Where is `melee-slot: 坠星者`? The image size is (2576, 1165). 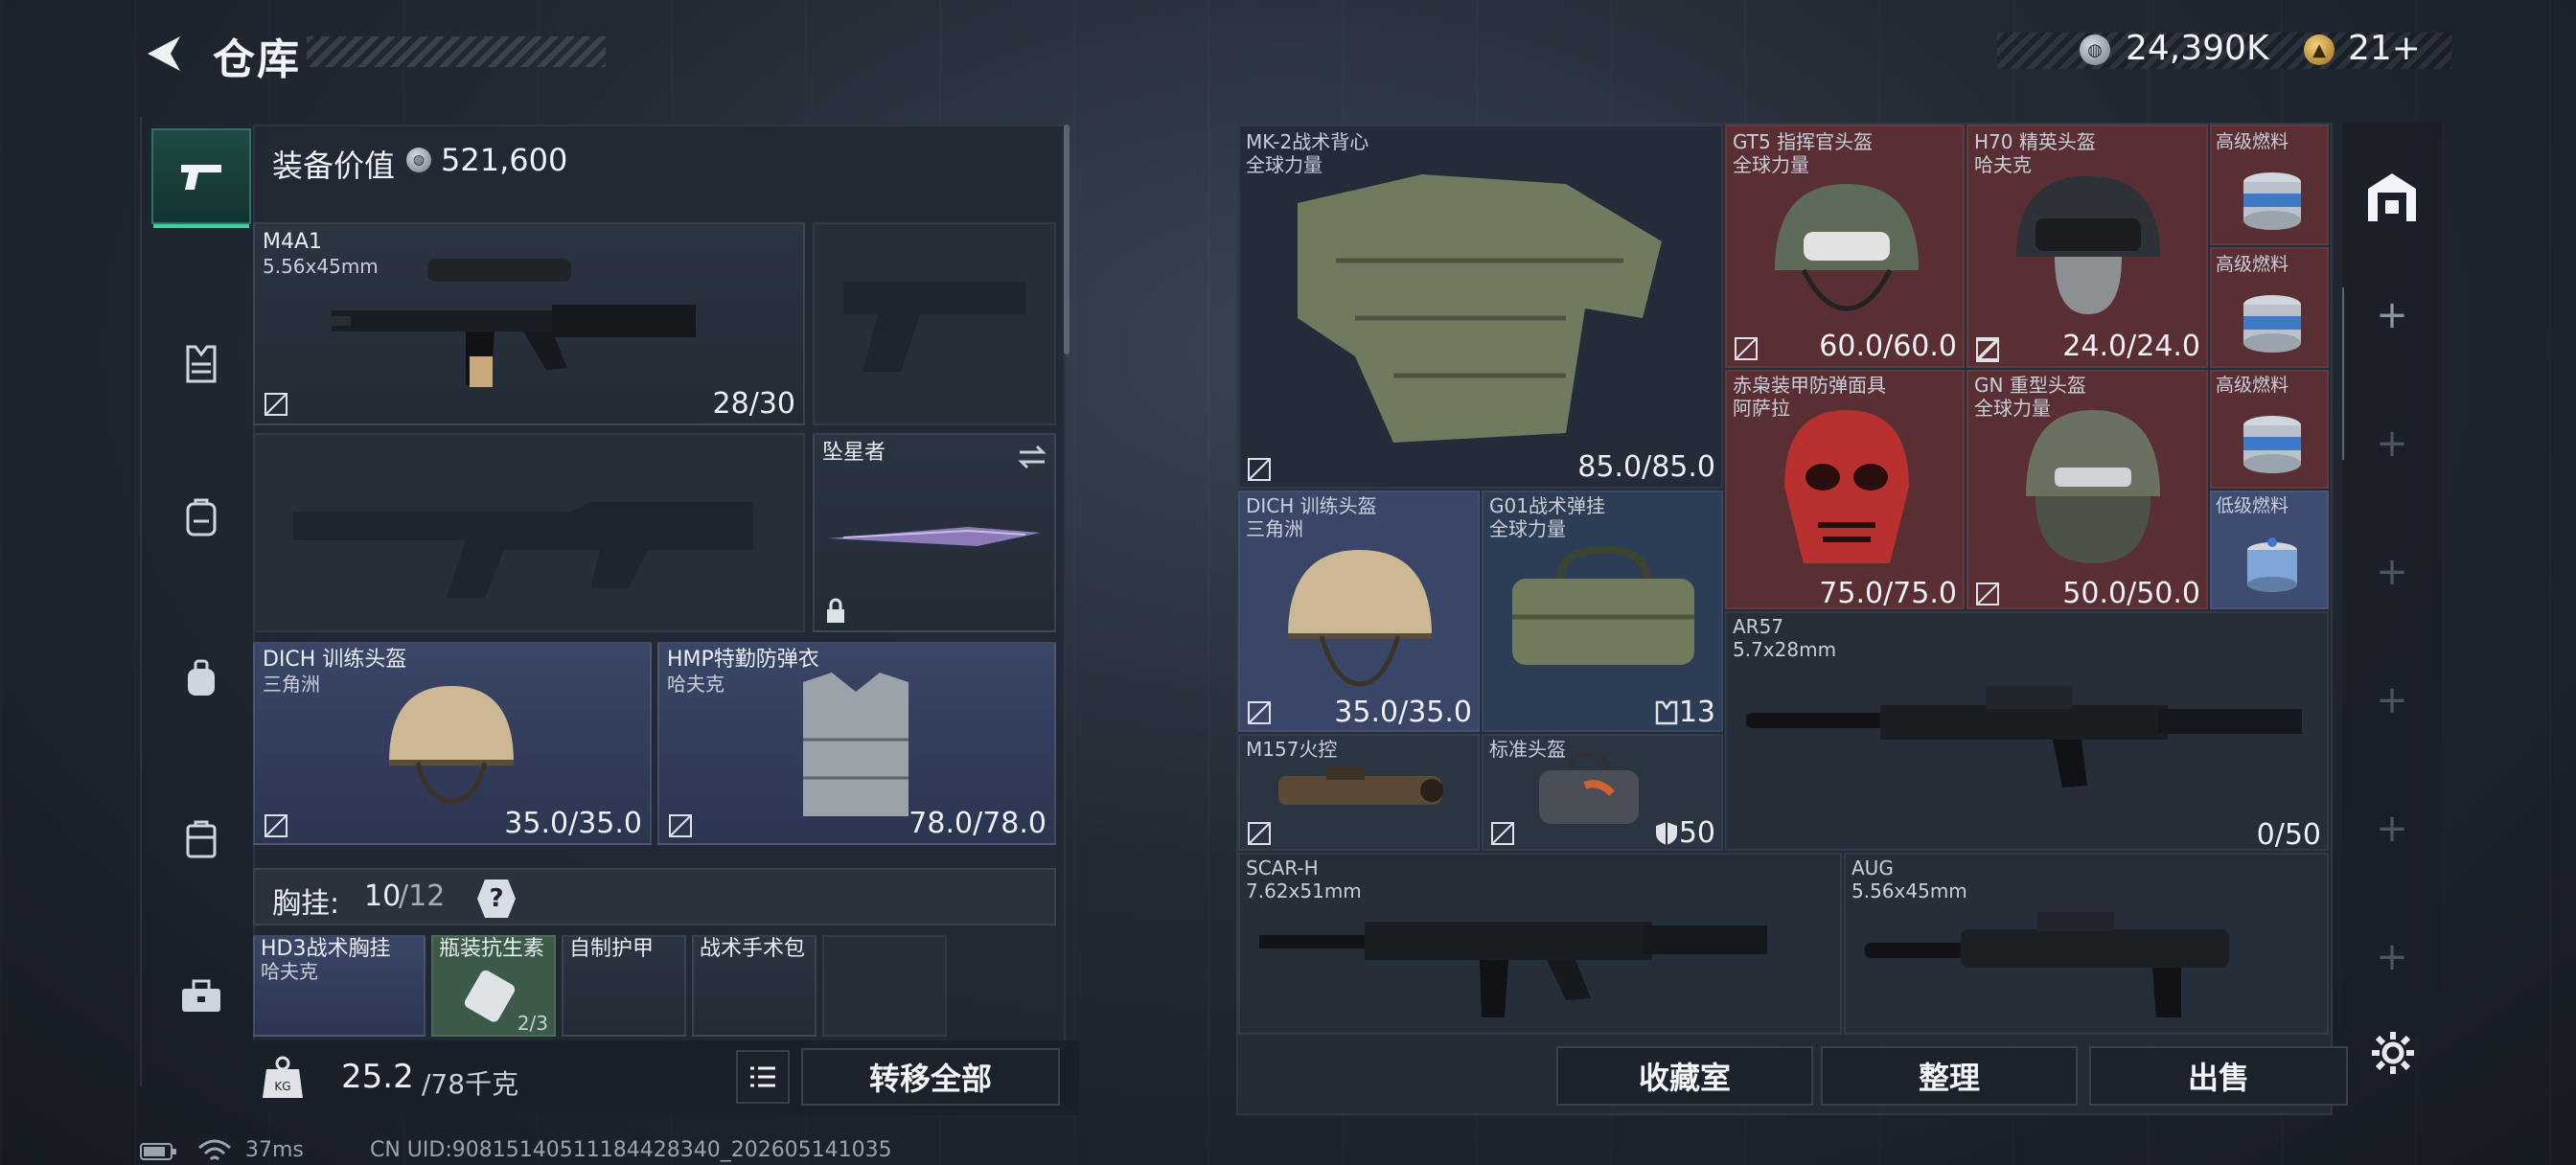 melee-slot: 坠星者 is located at coordinates (934, 532).